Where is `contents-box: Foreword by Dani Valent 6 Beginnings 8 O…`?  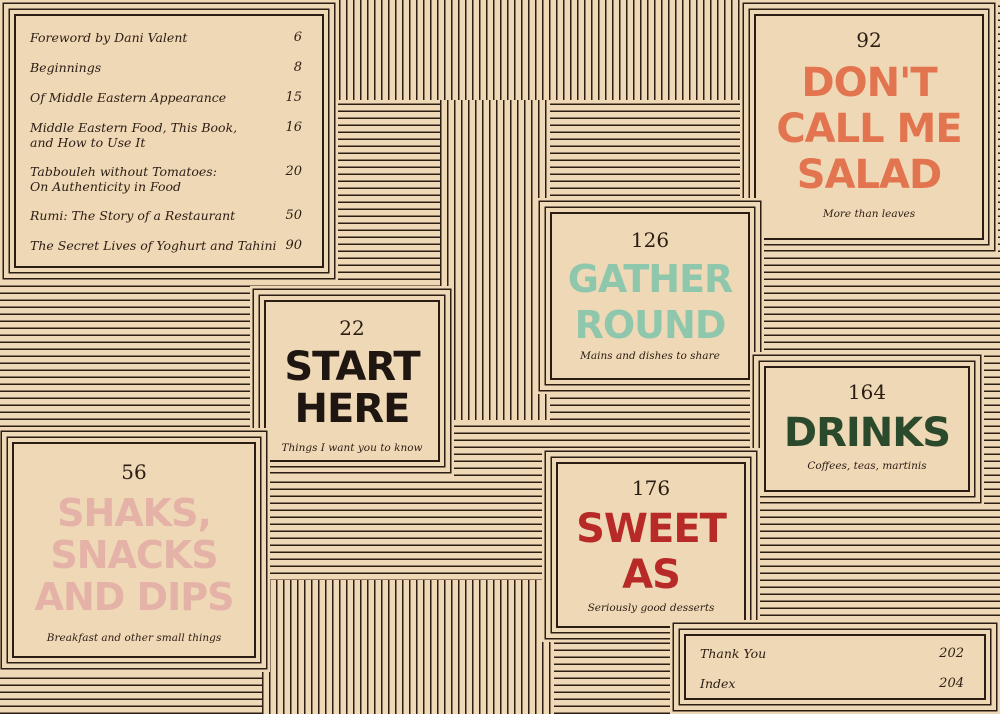
contents-box: Foreword by Dani Valent 6 Beginnings 8 O… is located at coordinates (169, 141).